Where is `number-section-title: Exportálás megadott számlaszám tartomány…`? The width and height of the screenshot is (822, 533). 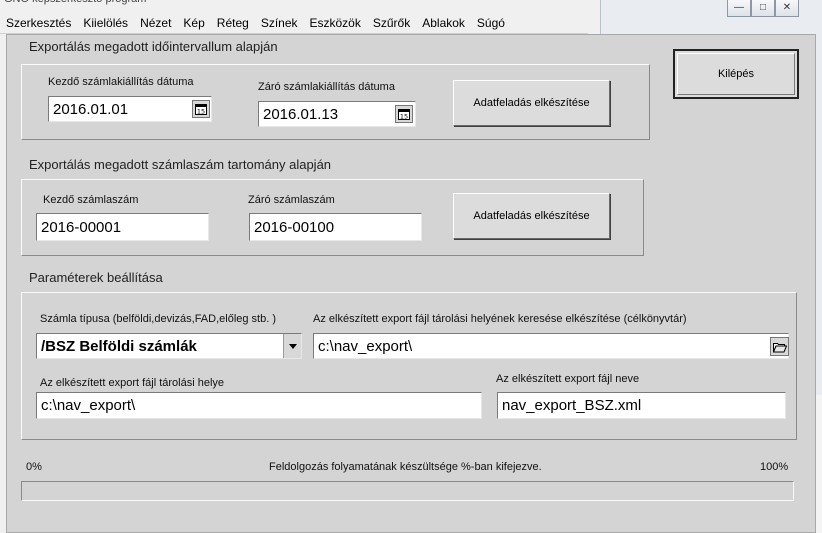 number-section-title: Exportálás megadott számlaszám tartomány… is located at coordinates (180, 164).